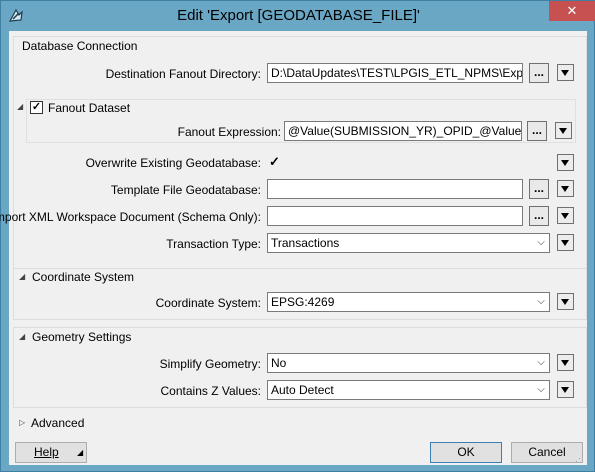  What do you see at coordinates (80, 452) in the screenshot?
I see `chevron-down-icon: ◢` at bounding box center [80, 452].